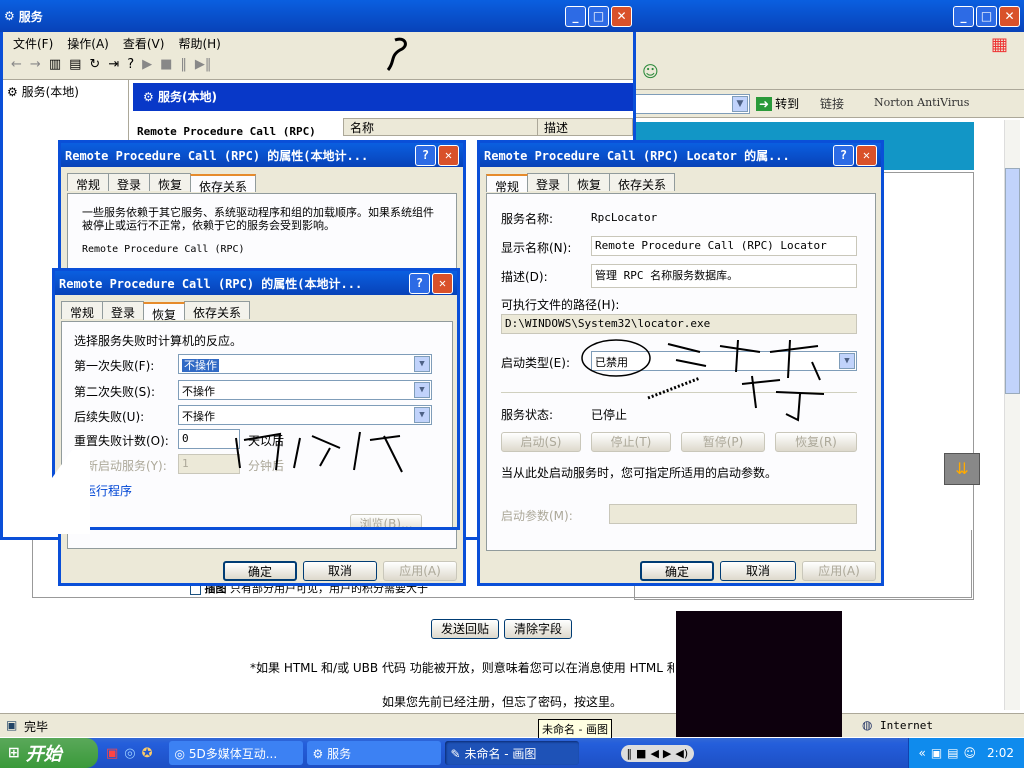 Image resolution: width=1024 pixels, height=768 pixels. What do you see at coordinates (936, 753) in the screenshot?
I see `tray-security-icon: ▣` at bounding box center [936, 753].